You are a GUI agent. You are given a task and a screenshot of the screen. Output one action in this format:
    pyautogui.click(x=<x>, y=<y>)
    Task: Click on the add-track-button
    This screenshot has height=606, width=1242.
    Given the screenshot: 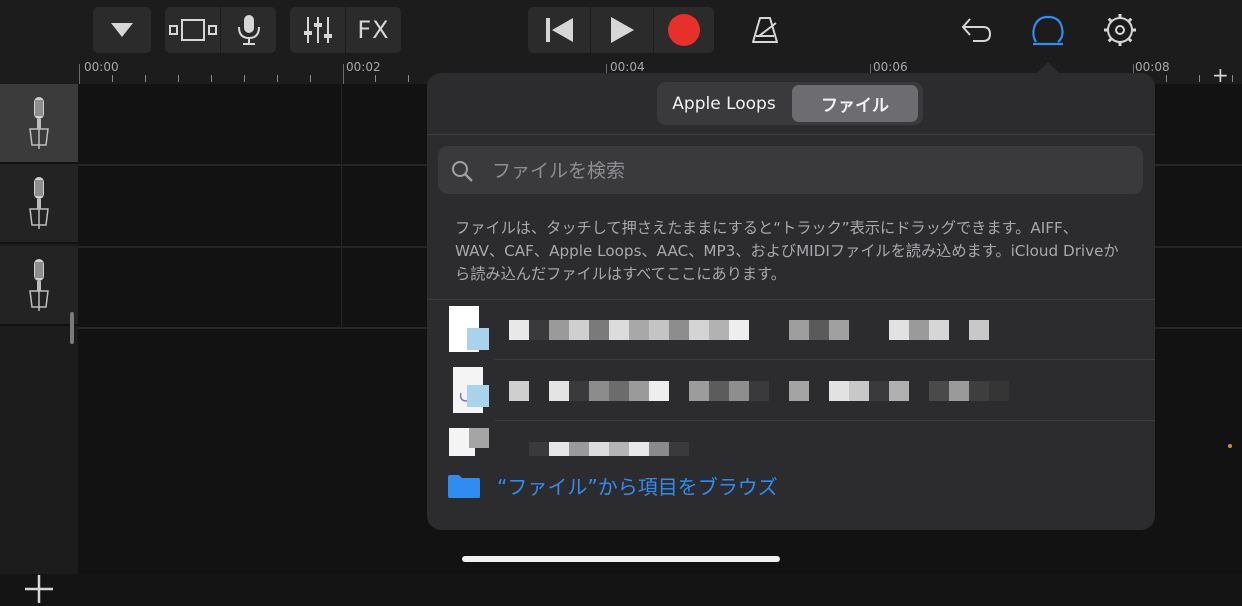 What is the action you would take?
    pyautogui.click(x=39, y=589)
    